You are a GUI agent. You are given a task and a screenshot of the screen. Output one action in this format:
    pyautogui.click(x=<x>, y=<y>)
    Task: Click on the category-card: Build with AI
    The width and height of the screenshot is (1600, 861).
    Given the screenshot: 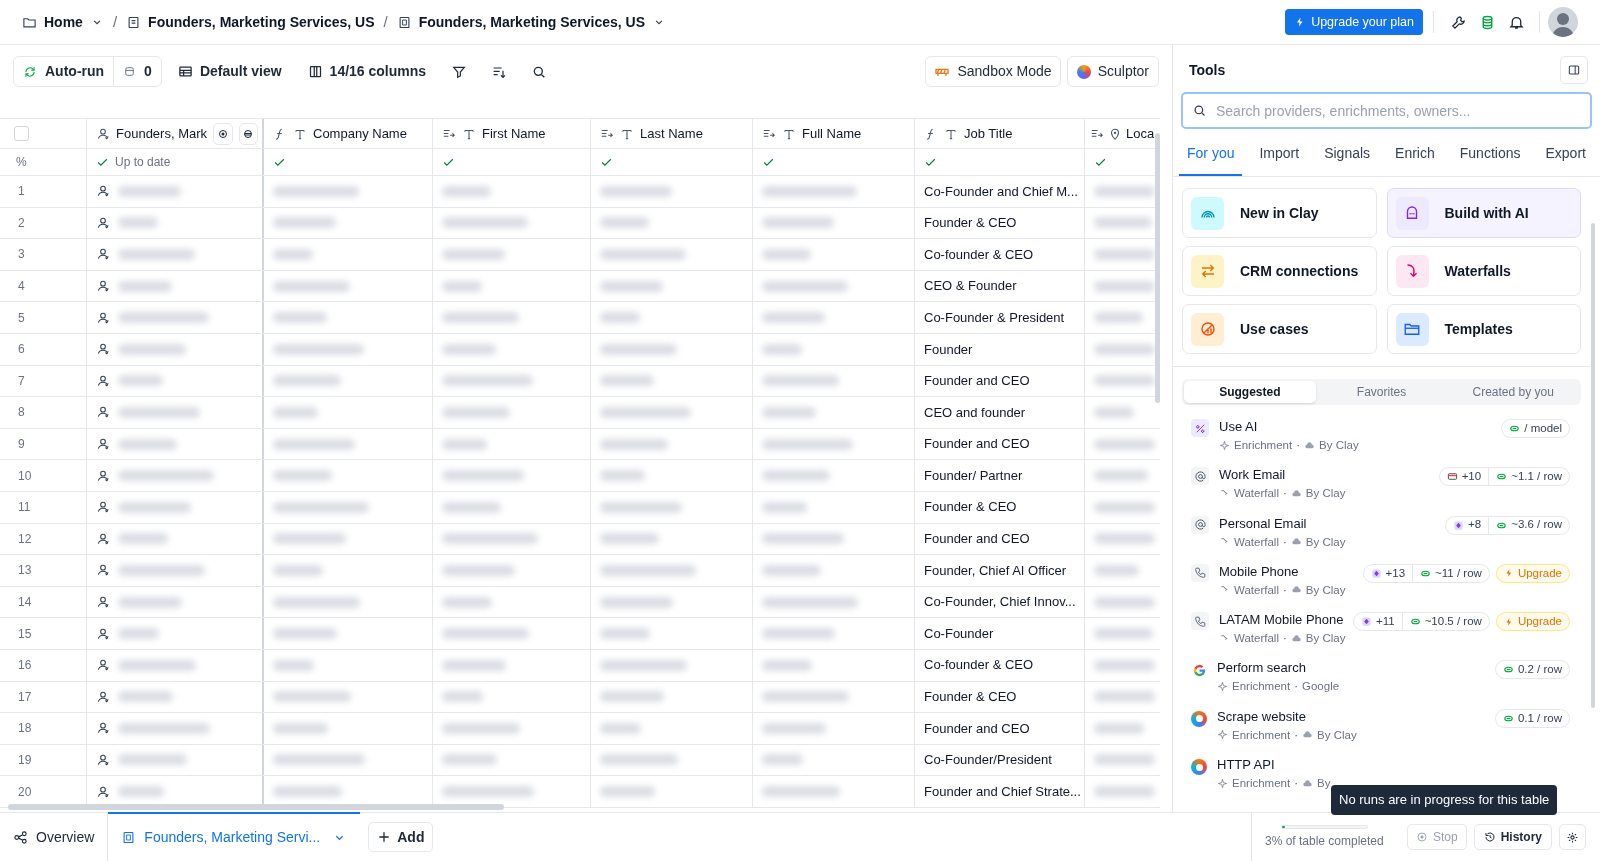 What is the action you would take?
    pyautogui.click(x=1483, y=213)
    